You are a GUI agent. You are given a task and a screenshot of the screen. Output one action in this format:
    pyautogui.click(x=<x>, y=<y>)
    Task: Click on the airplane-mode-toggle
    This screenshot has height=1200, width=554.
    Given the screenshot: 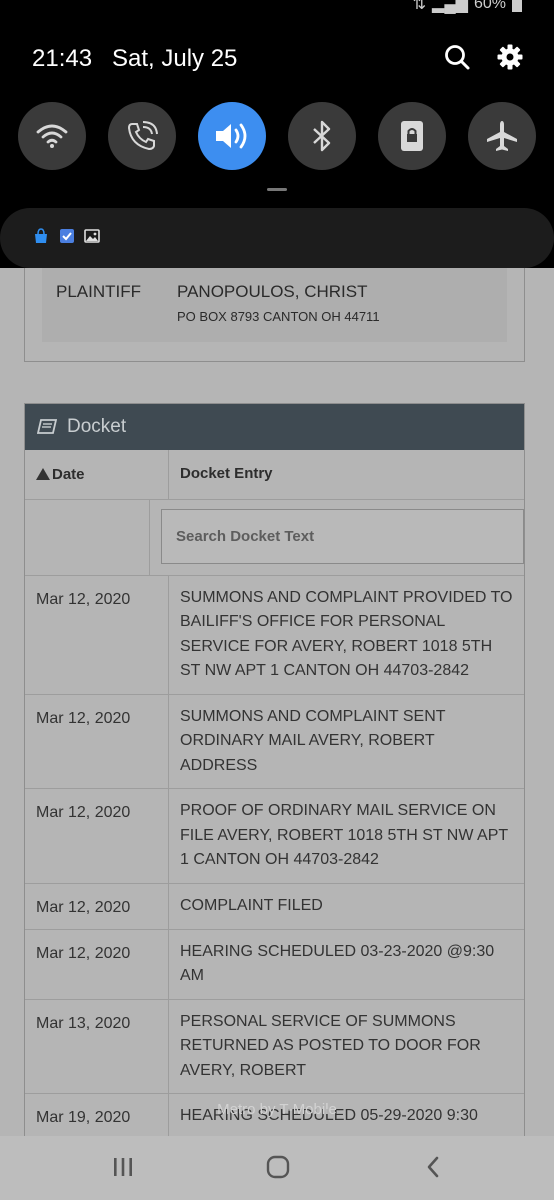 What is the action you would take?
    pyautogui.click(x=502, y=136)
    